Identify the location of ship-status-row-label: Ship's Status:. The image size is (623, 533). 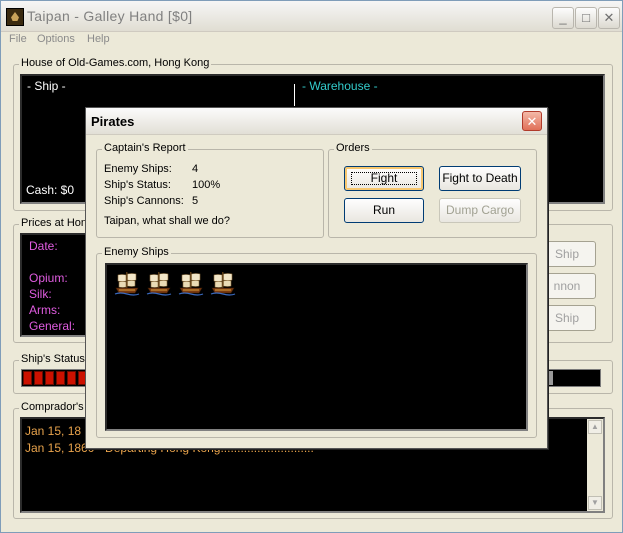
(137, 185).